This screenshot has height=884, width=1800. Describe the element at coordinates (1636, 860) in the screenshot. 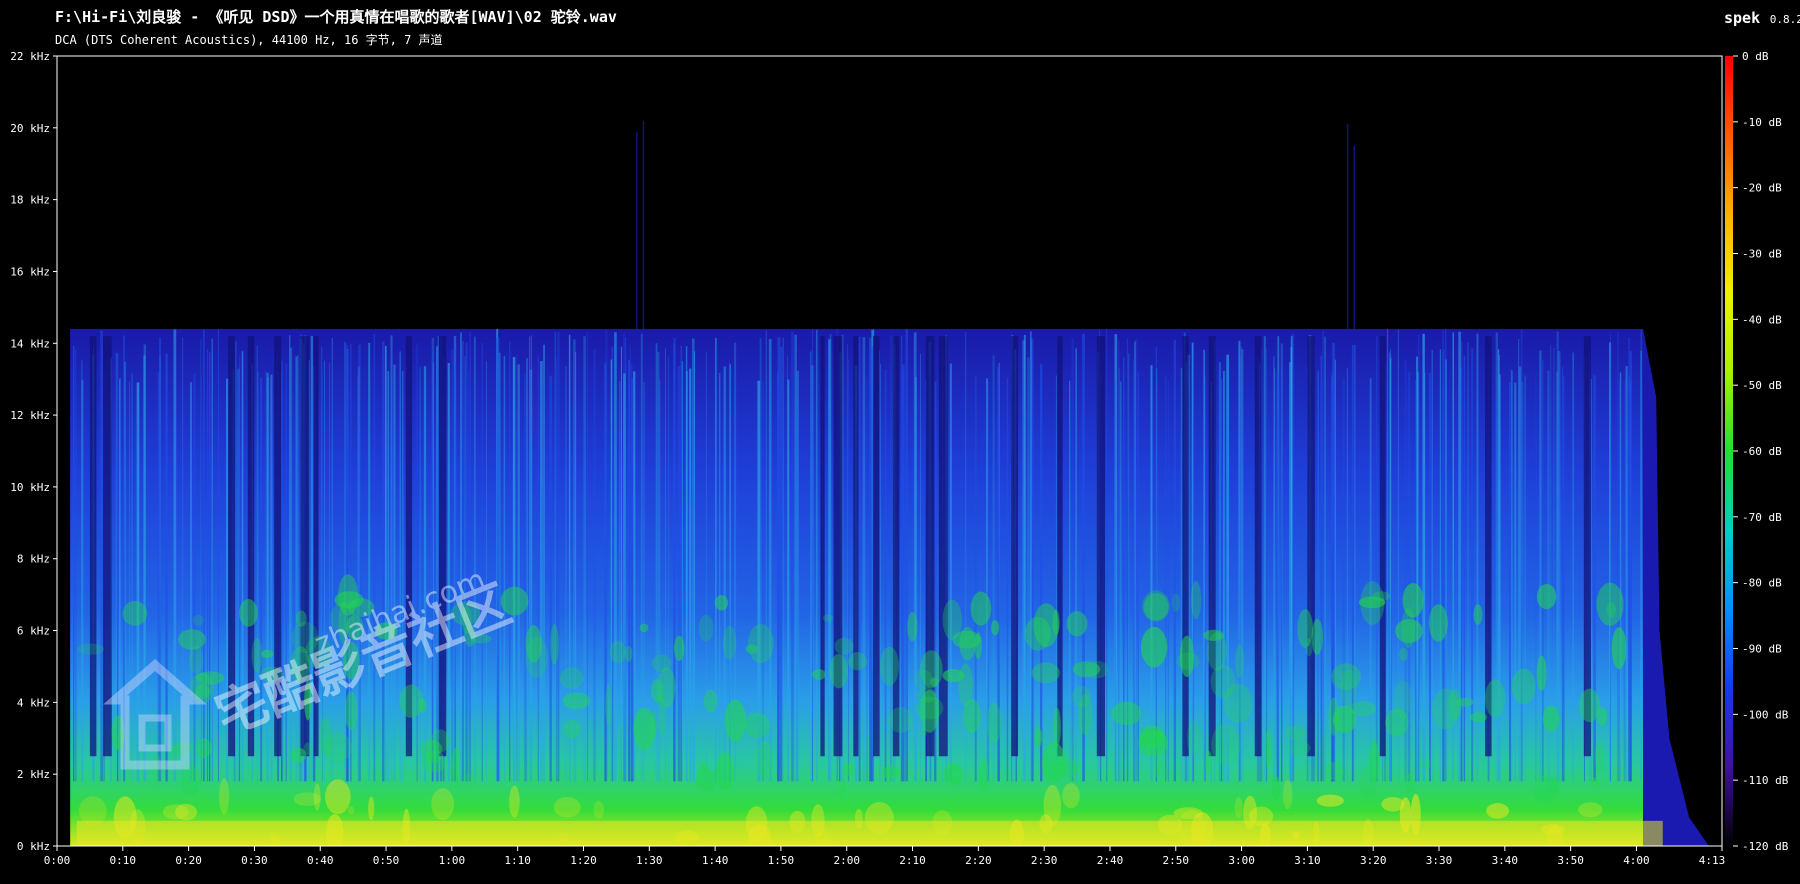

I see `time-tick-label: 4:00` at that location.